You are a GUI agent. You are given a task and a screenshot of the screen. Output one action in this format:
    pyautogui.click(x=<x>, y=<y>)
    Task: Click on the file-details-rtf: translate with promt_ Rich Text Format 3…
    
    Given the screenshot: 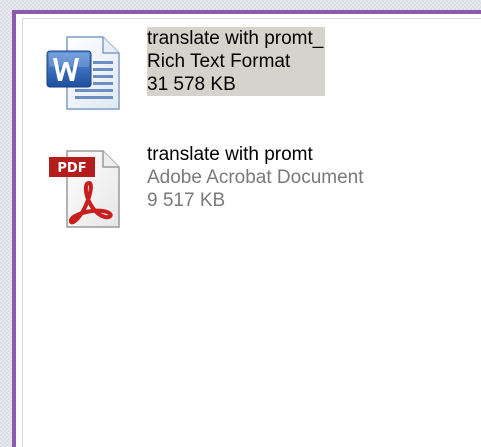 What is the action you would take?
    pyautogui.click(x=236, y=61)
    